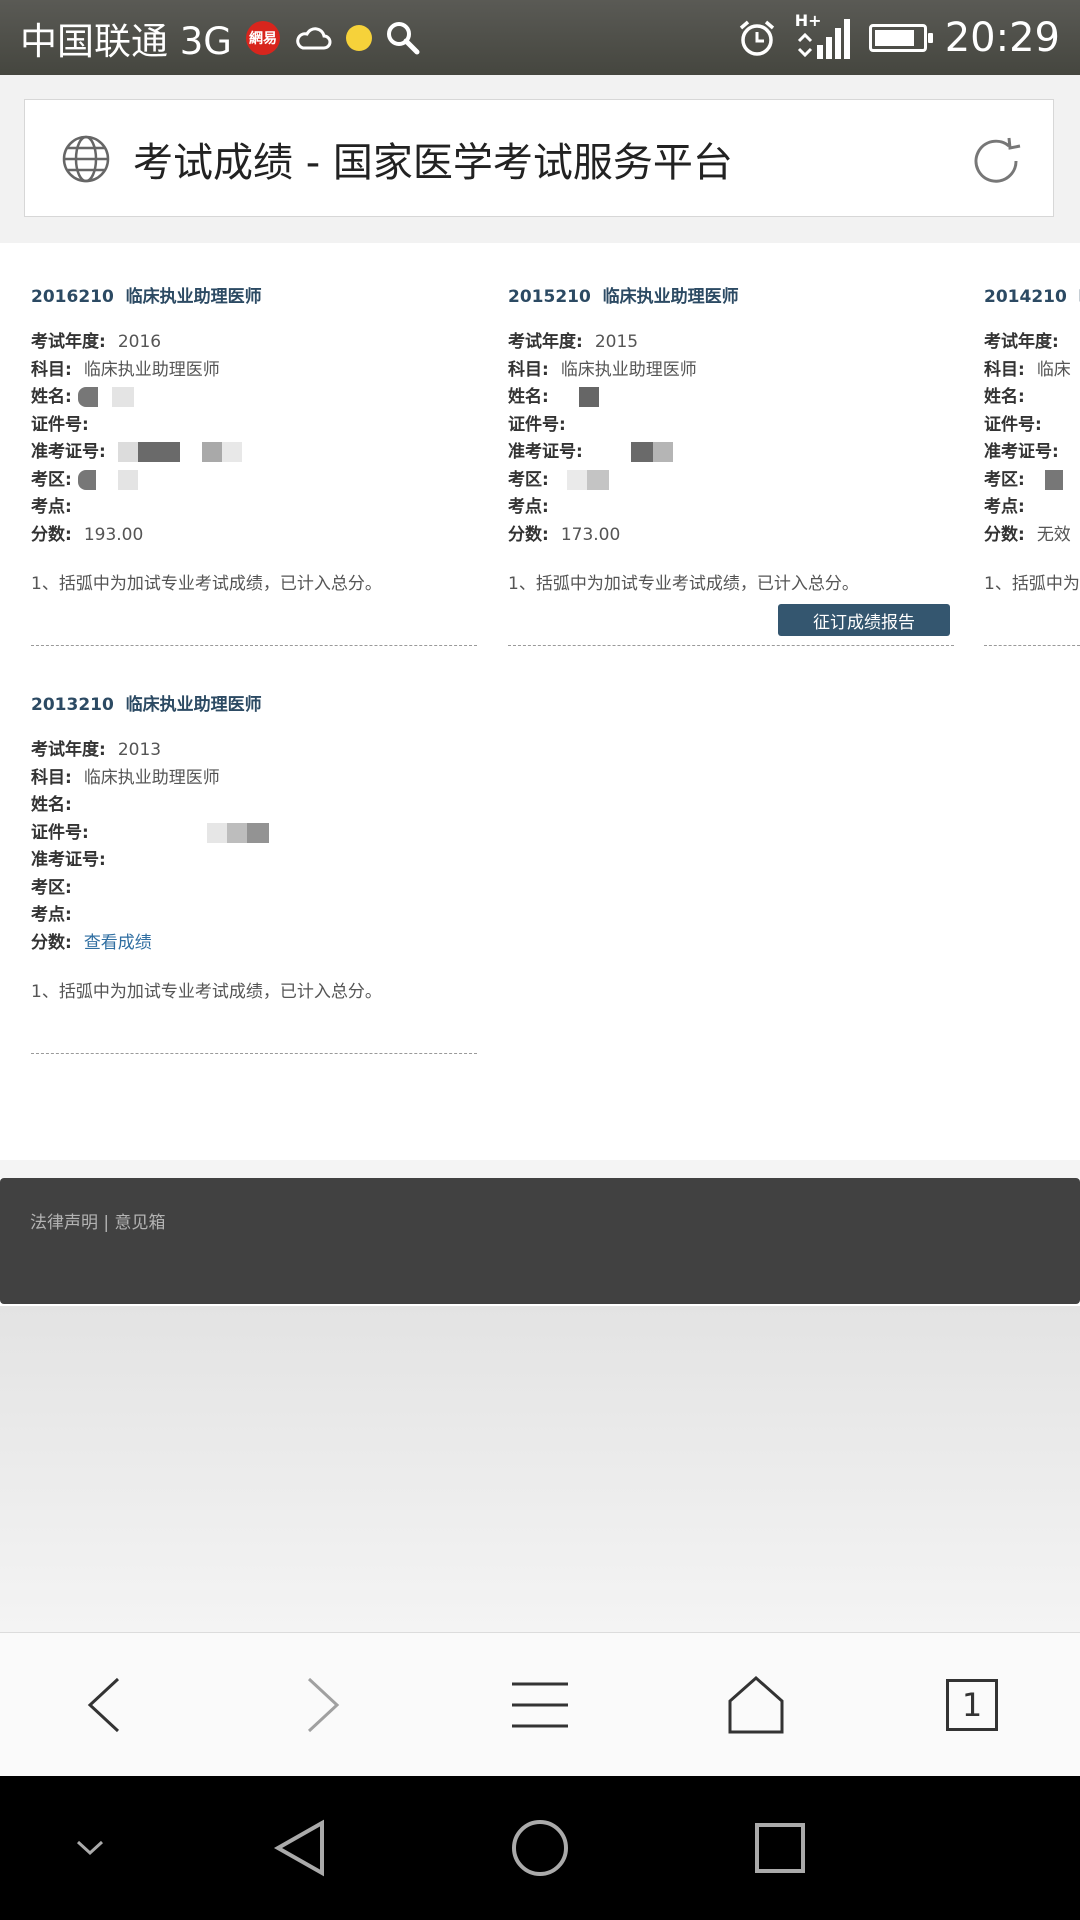 The image size is (1080, 1920). I want to click on battery-icon, so click(900, 37).